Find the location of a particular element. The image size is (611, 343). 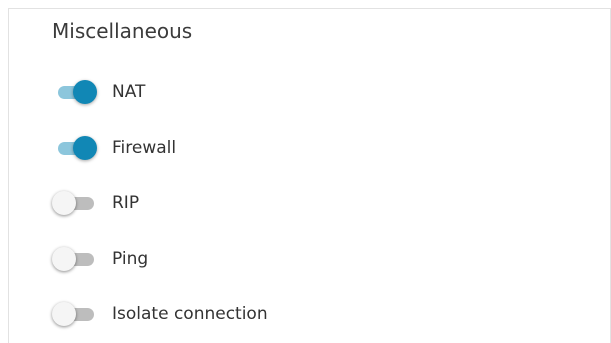

toggle-row-isolate-connection: Isolate connection is located at coordinates (160, 314).